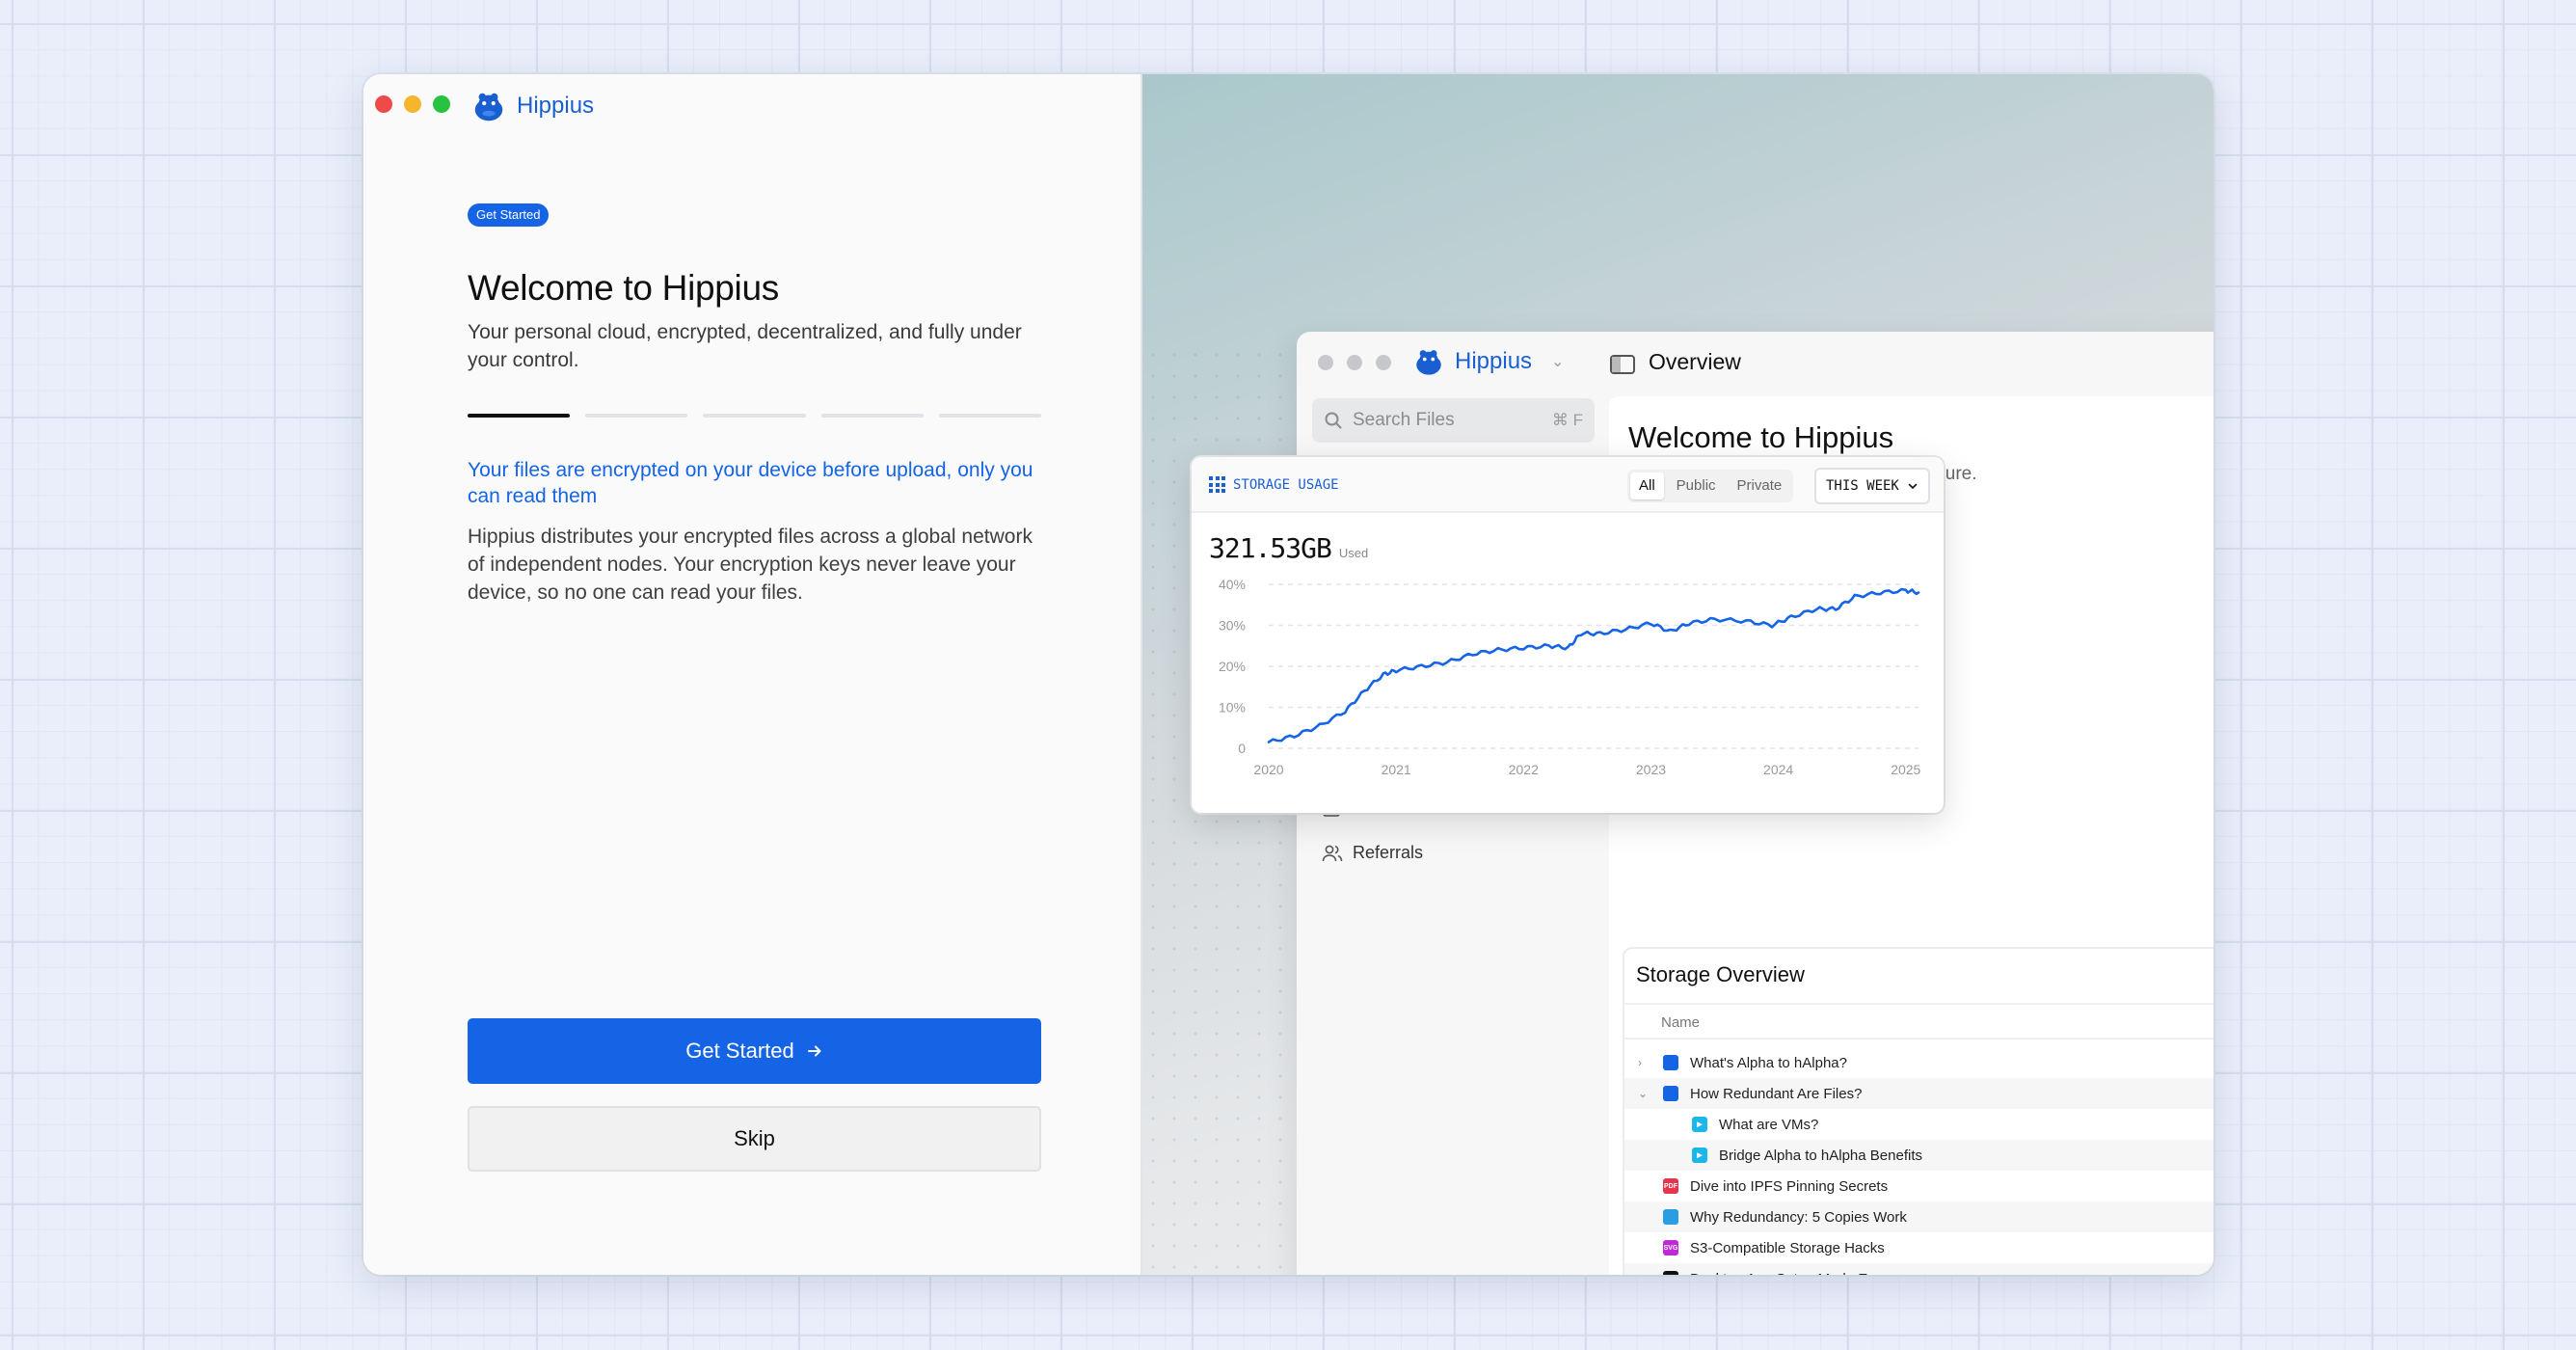 The height and width of the screenshot is (1350, 2576). I want to click on storage-usage-label: STORAGE USAGE, so click(1274, 484).